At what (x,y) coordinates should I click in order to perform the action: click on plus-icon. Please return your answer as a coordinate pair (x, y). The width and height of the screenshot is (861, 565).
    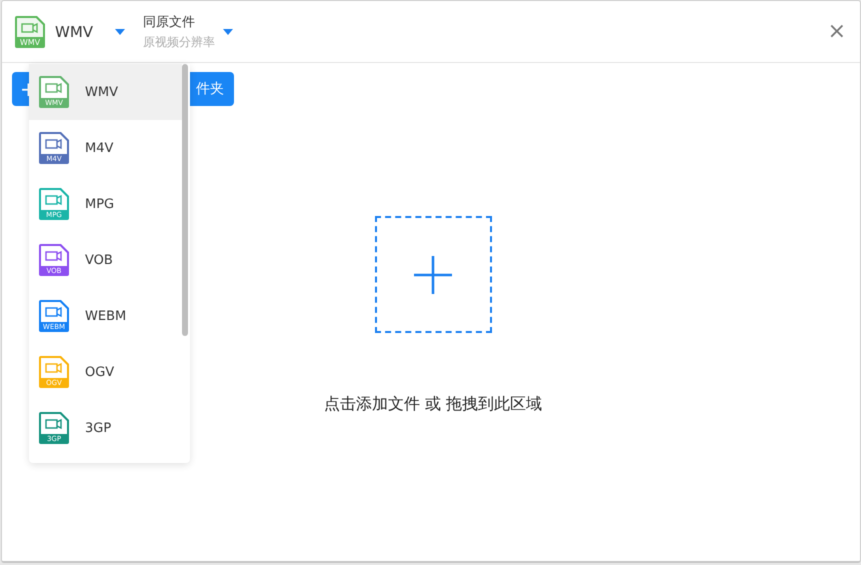
    Looking at the image, I should click on (433, 275).